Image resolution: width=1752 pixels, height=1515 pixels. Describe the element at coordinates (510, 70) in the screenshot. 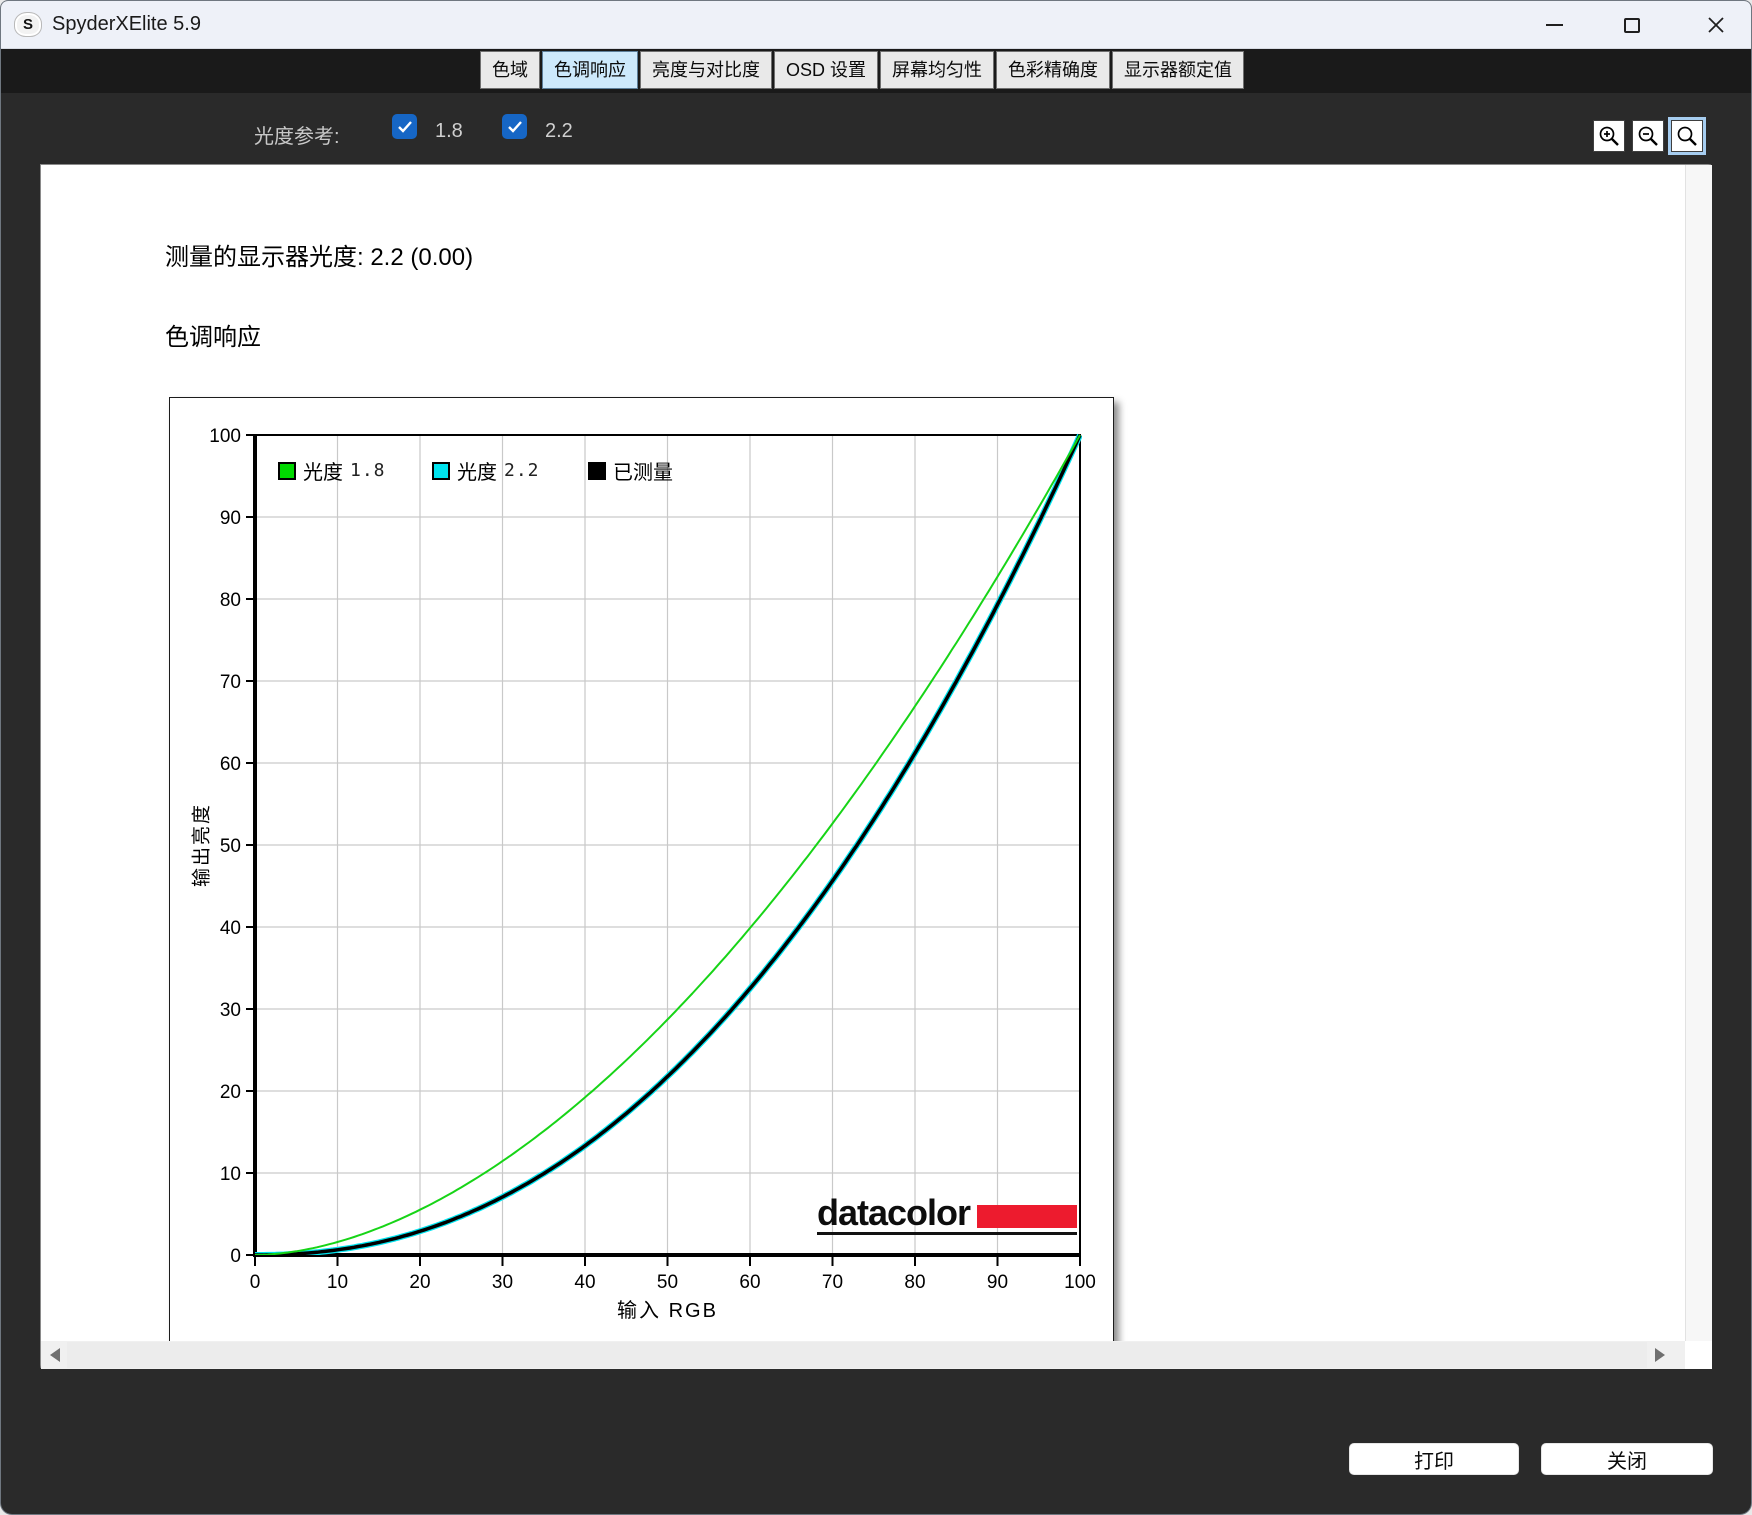

I see `tab-gamut: 色域` at that location.